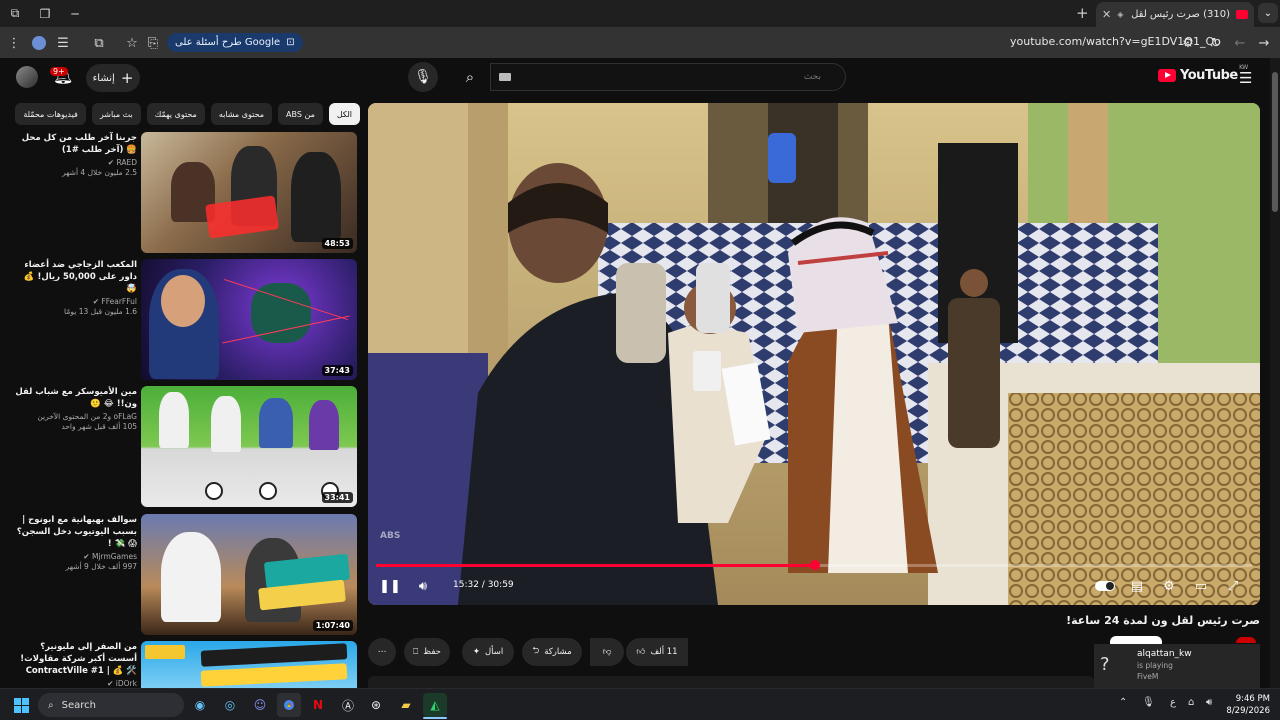 This screenshot has width=1280, height=720. What do you see at coordinates (344, 114) in the screenshot?
I see `chip-all: الكل` at bounding box center [344, 114].